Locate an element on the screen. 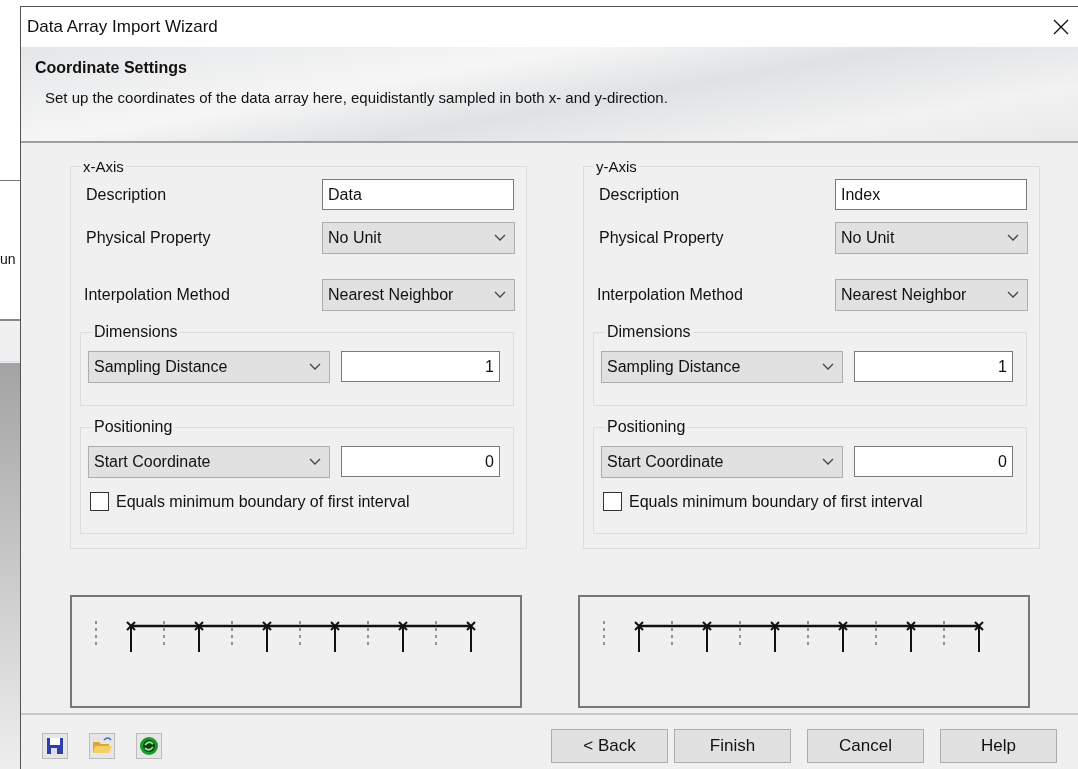  input-field: Data is located at coordinates (418, 194).